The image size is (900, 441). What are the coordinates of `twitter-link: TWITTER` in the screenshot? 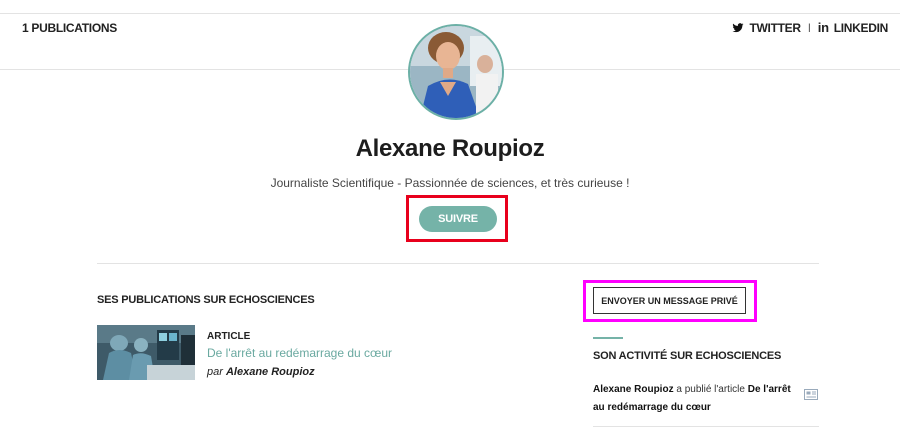 It's located at (775, 28).